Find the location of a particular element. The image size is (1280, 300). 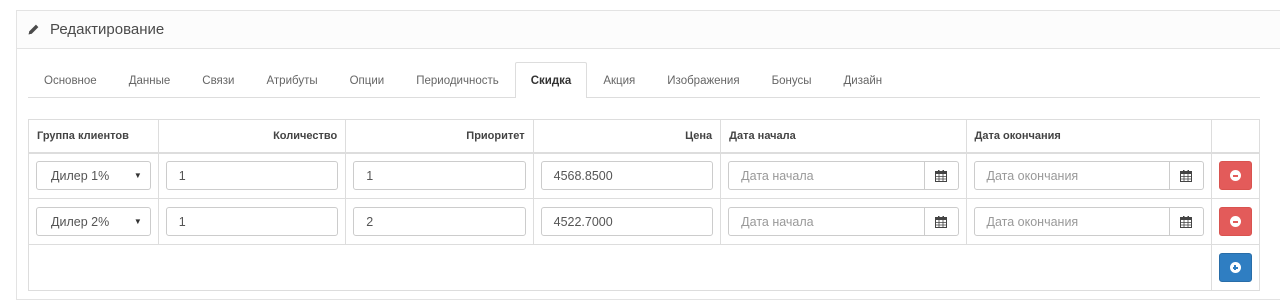

header-quantity: Количество is located at coordinates (252, 136).